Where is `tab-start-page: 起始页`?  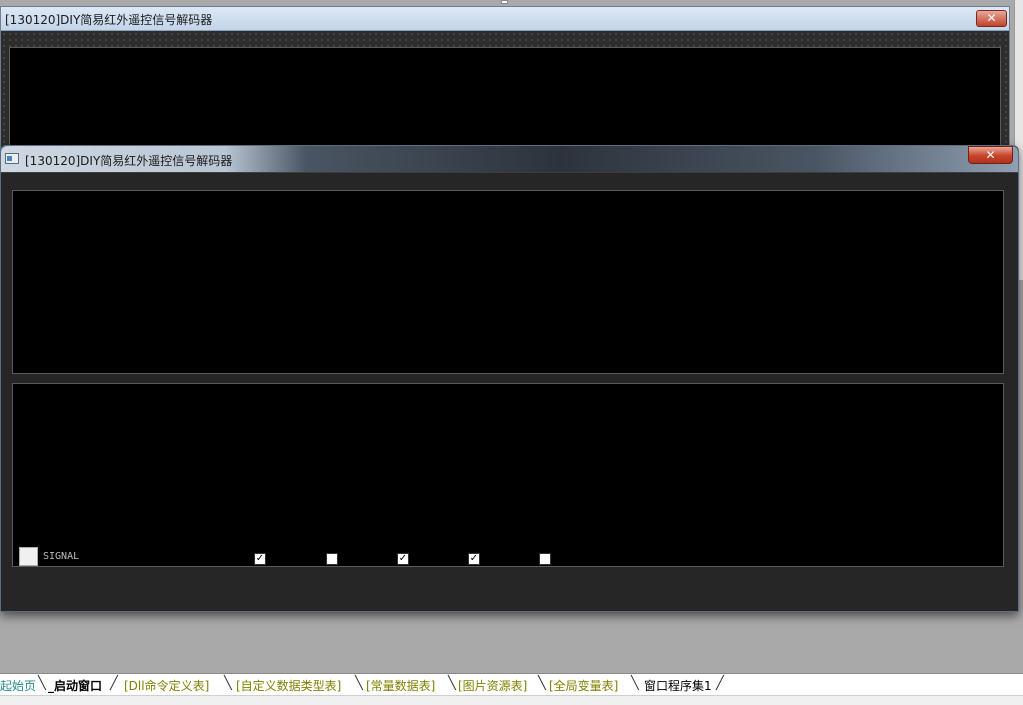
tab-start-page: 起始页 is located at coordinates (18, 685).